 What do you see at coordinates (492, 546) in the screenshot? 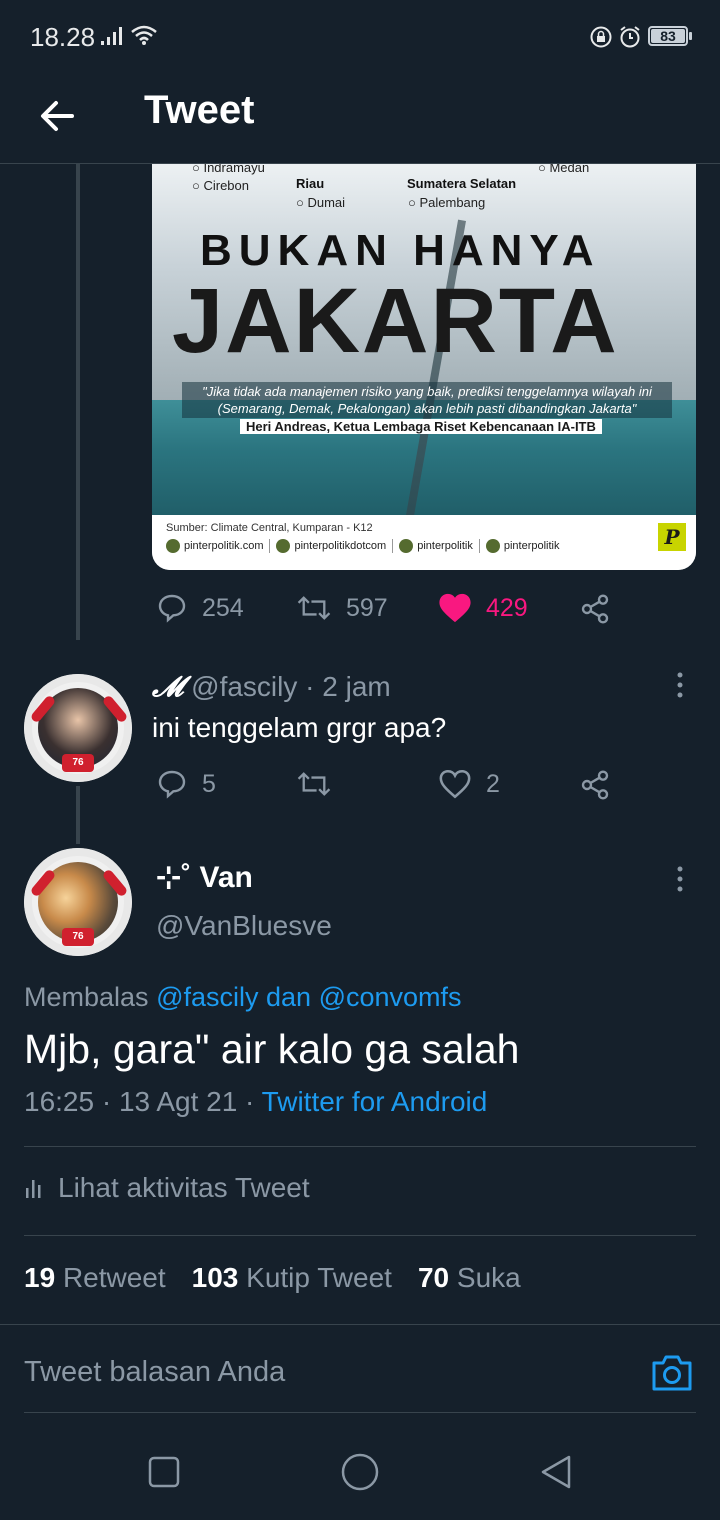
I see `twitter-icon` at bounding box center [492, 546].